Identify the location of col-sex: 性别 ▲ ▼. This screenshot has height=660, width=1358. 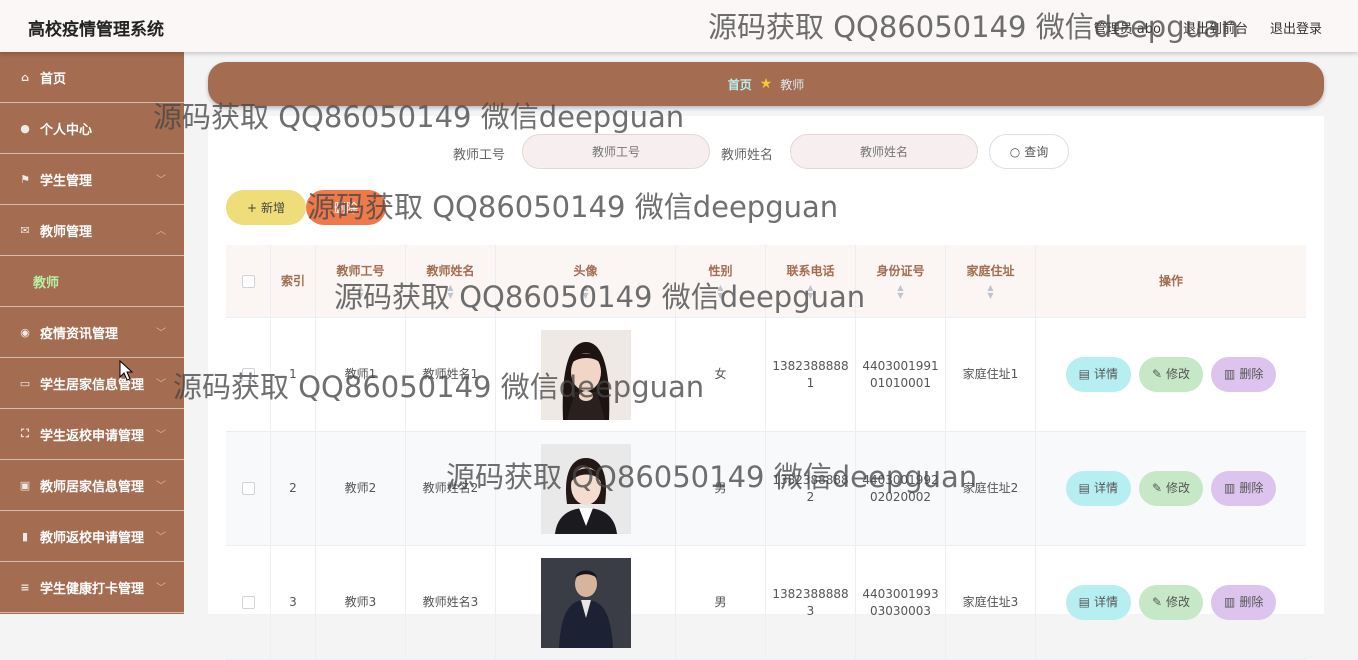
(721, 281).